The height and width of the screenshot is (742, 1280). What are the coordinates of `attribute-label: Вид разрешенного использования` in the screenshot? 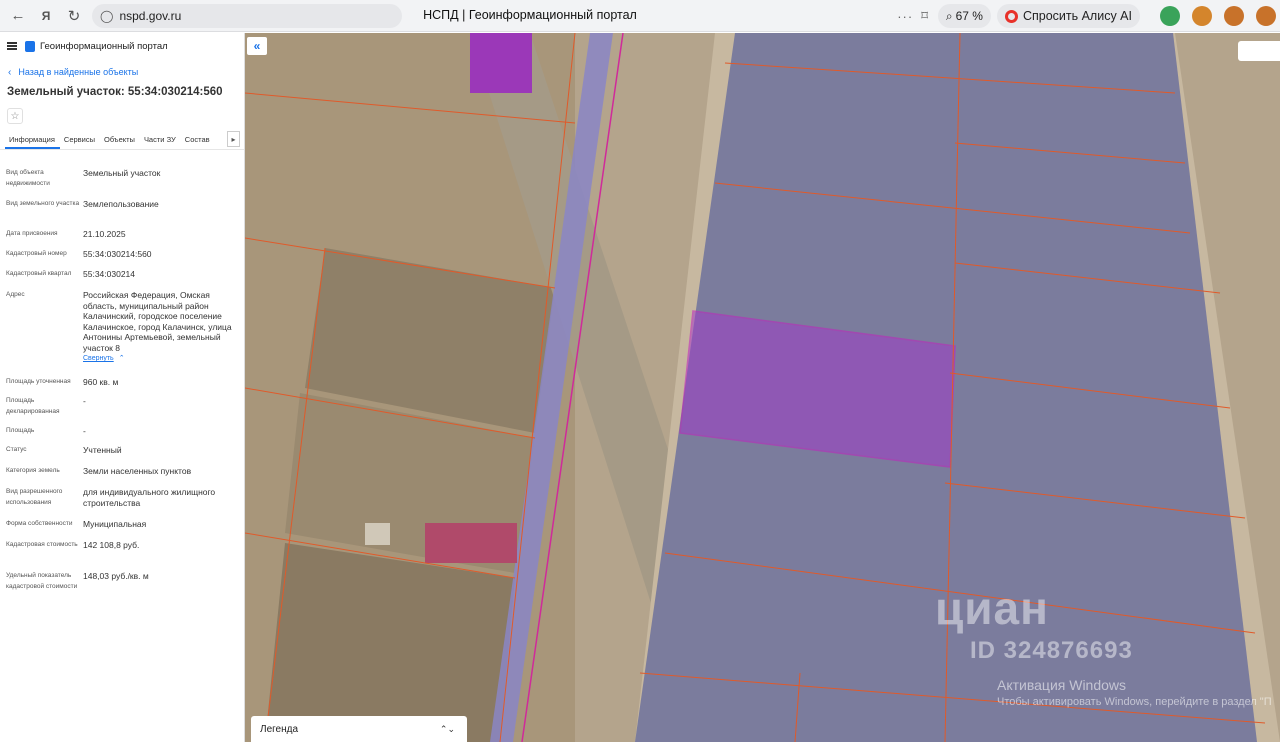 It's located at (34, 497).